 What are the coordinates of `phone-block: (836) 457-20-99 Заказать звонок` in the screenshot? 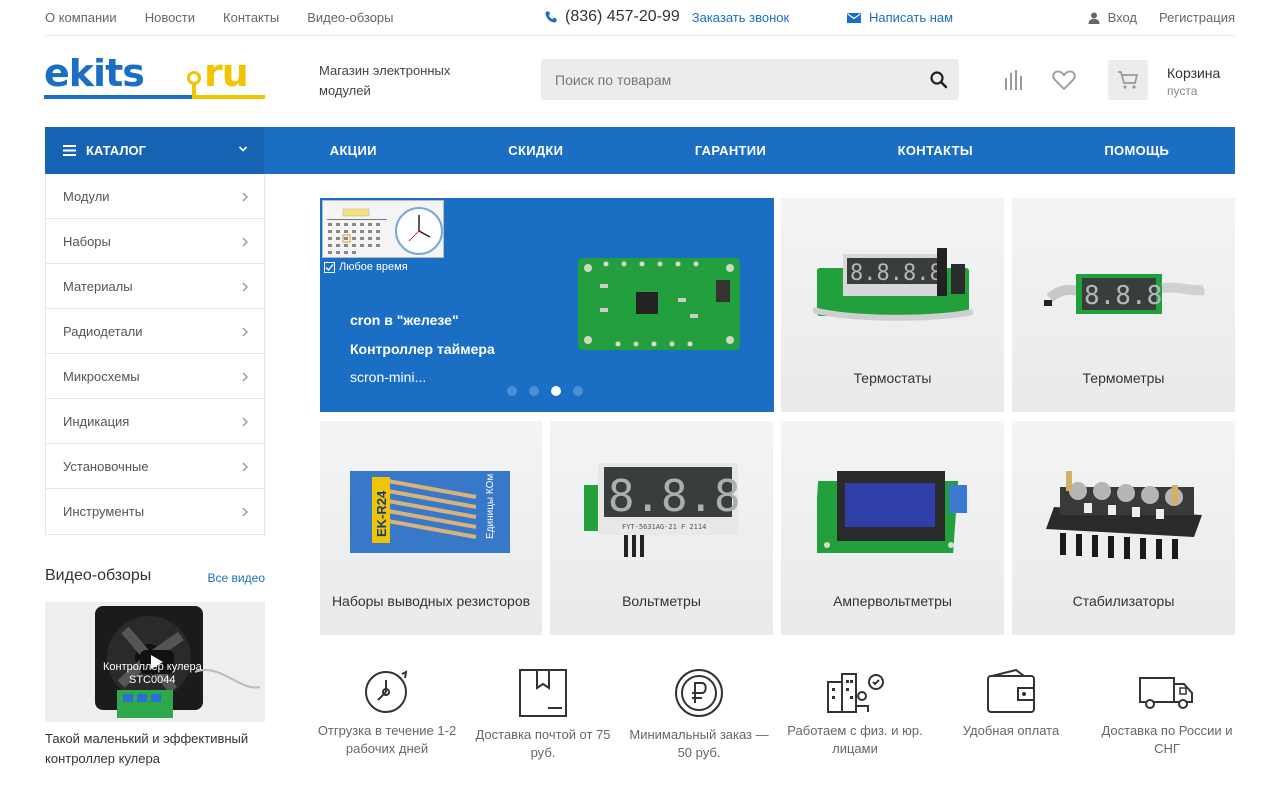 It's located at (667, 17).